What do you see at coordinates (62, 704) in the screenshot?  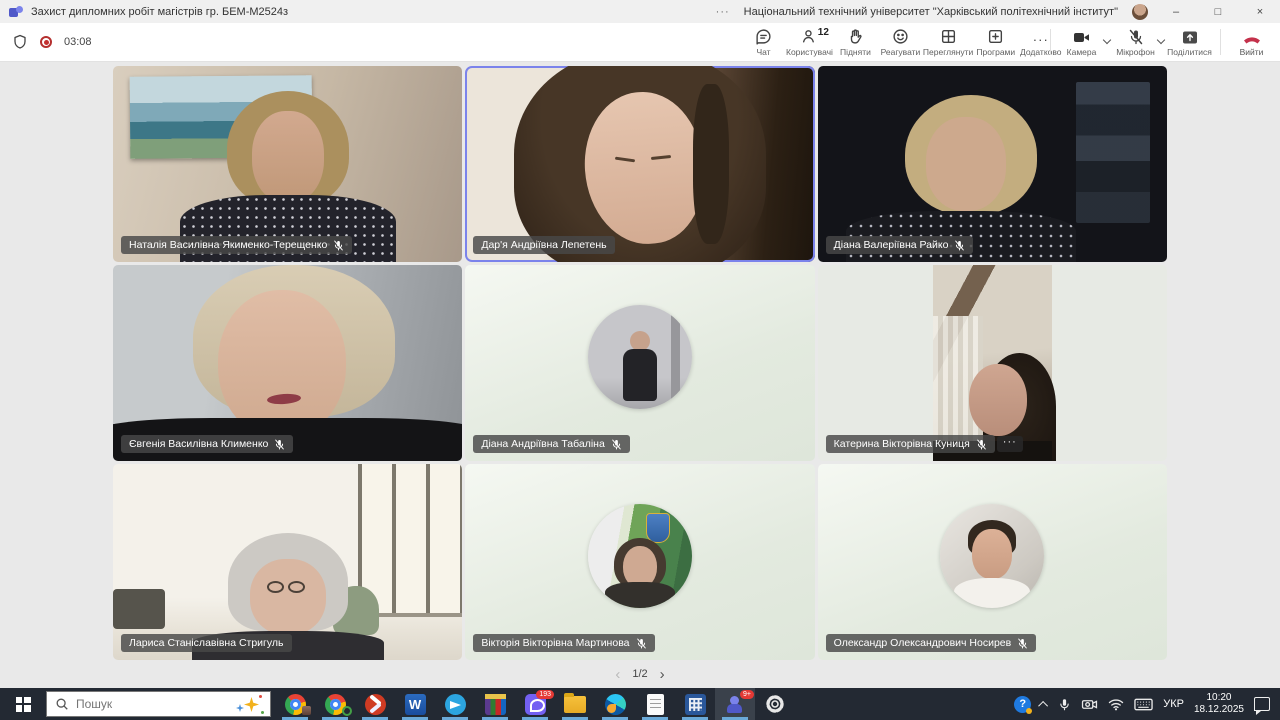 I see `search-icon` at bounding box center [62, 704].